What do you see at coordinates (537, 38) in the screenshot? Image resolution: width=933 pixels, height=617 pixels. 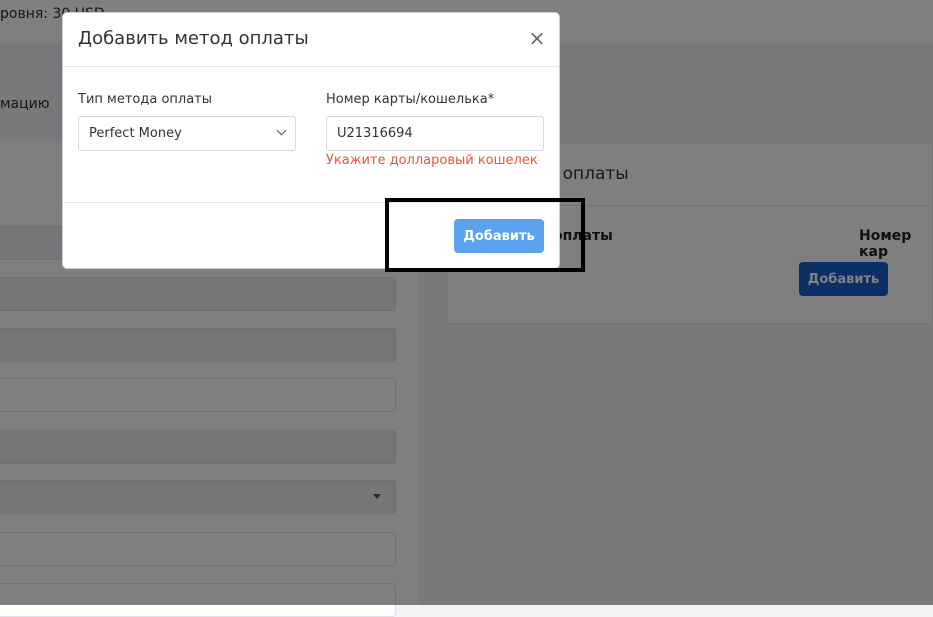 I see `close-icon: ×` at bounding box center [537, 38].